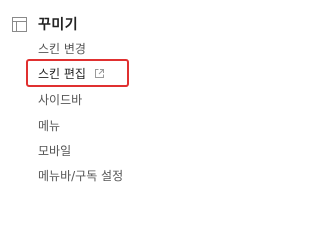 The width and height of the screenshot is (320, 240). What do you see at coordinates (19, 24) in the screenshot?
I see `layout-icon` at bounding box center [19, 24].